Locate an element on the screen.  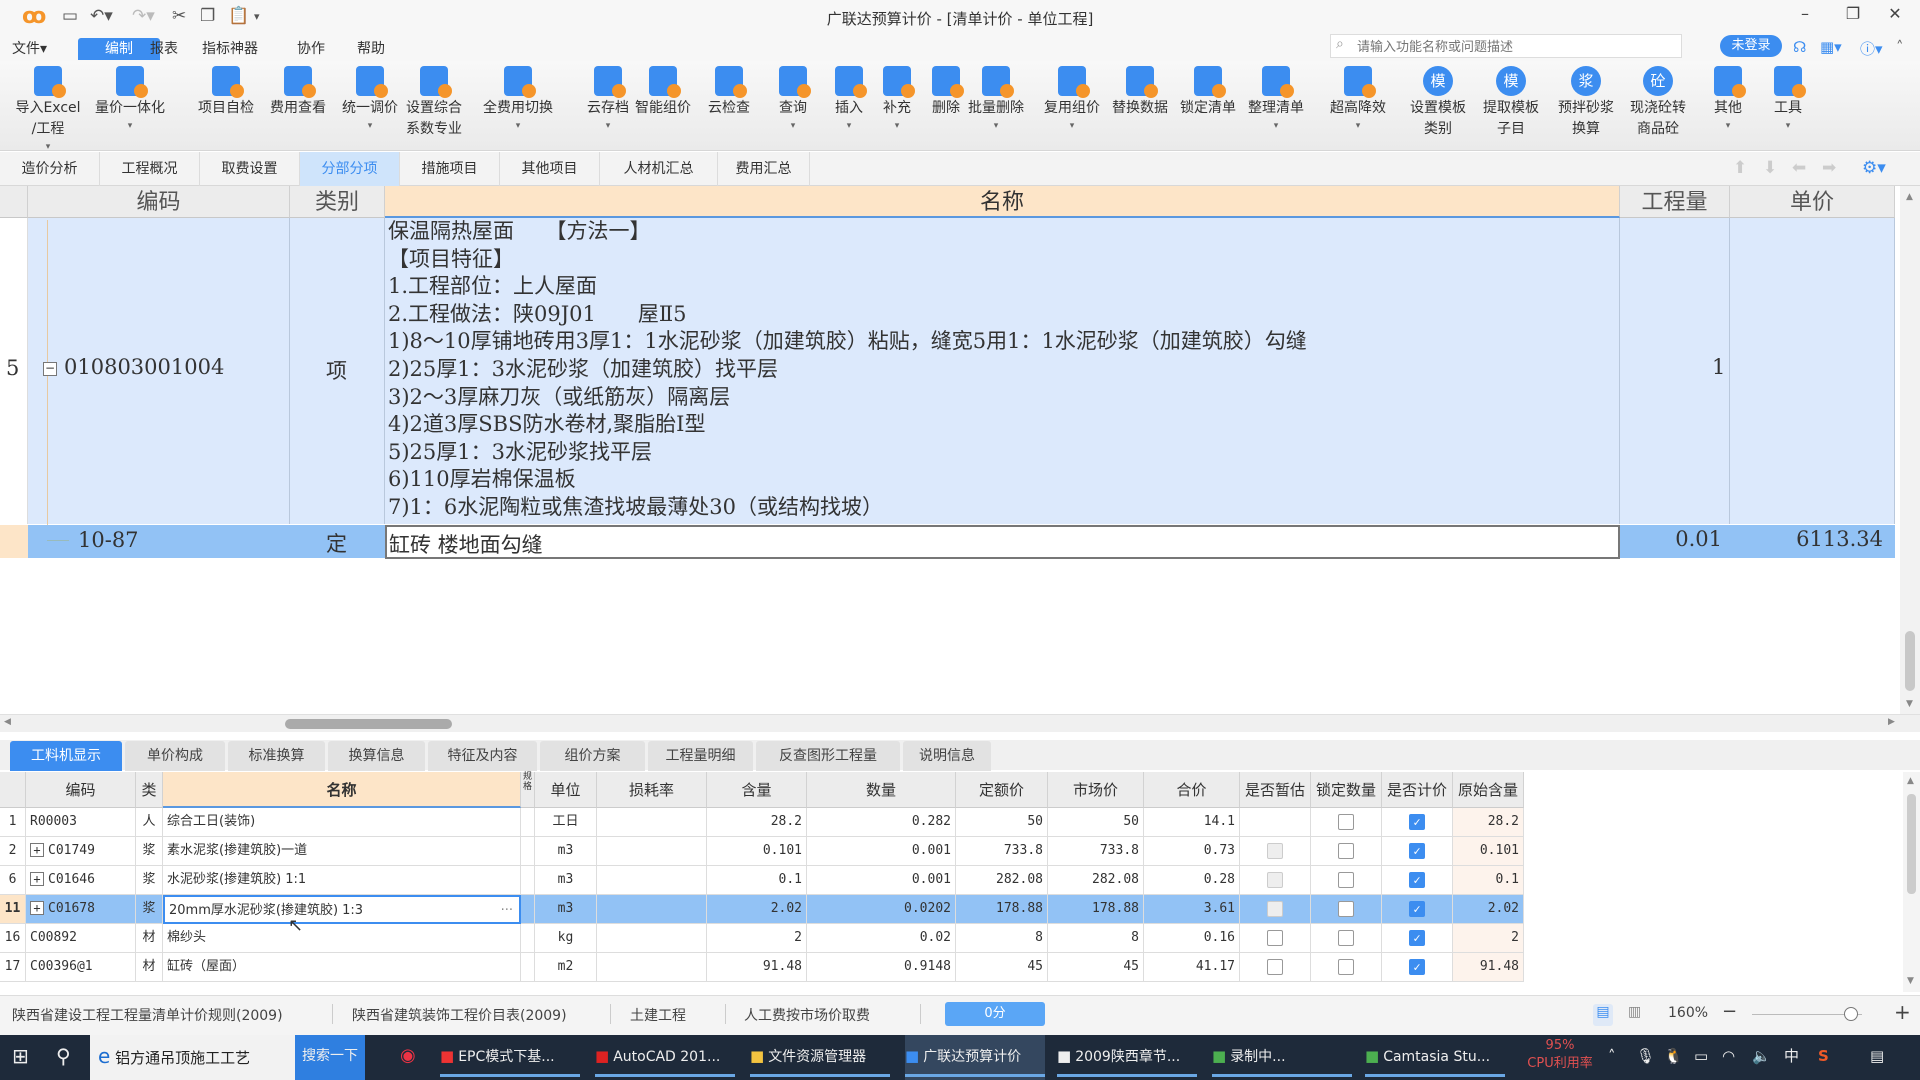
scroll-up-icon: ▲ is located at coordinates (1910, 781).